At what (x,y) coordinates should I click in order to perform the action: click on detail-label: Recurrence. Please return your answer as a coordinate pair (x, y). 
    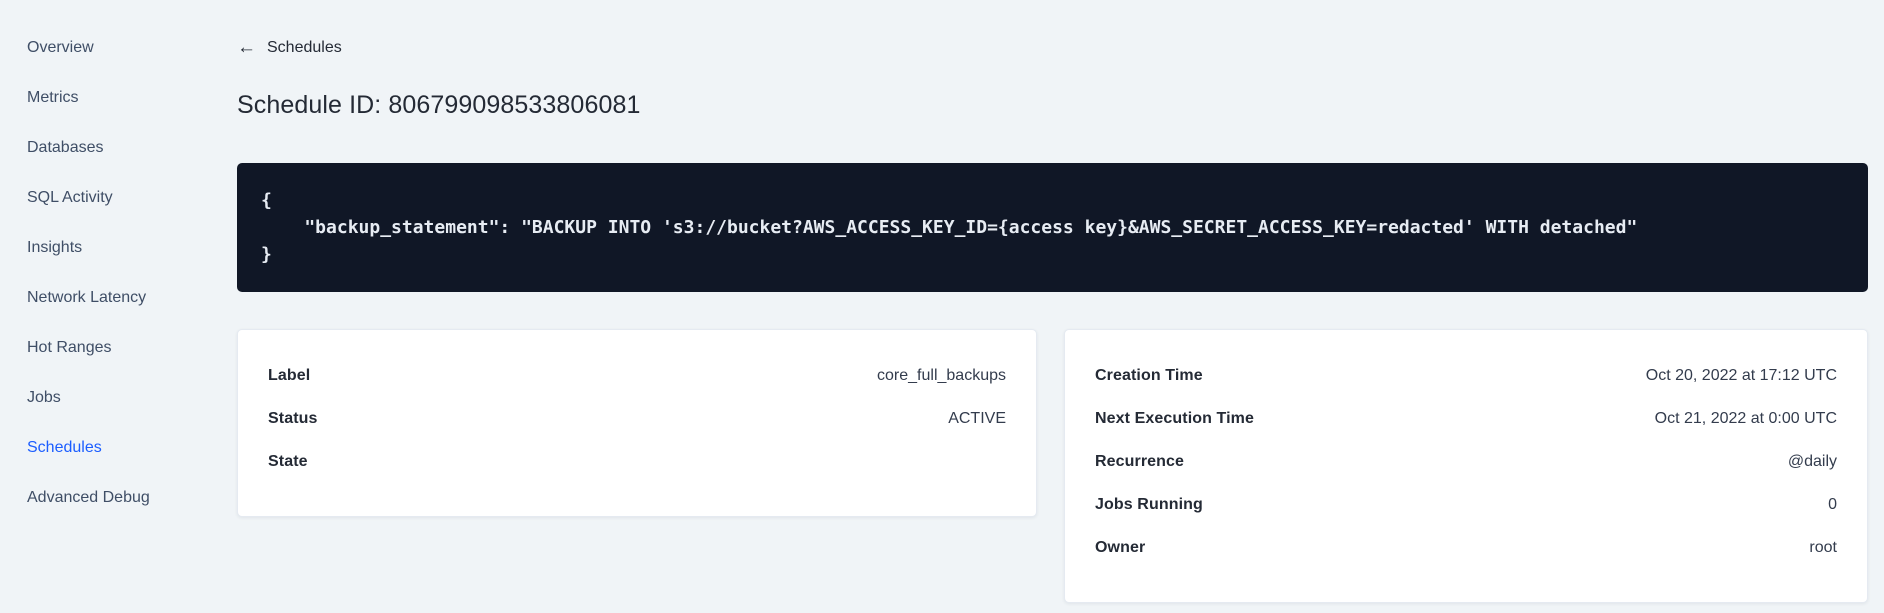
    Looking at the image, I should click on (1140, 461).